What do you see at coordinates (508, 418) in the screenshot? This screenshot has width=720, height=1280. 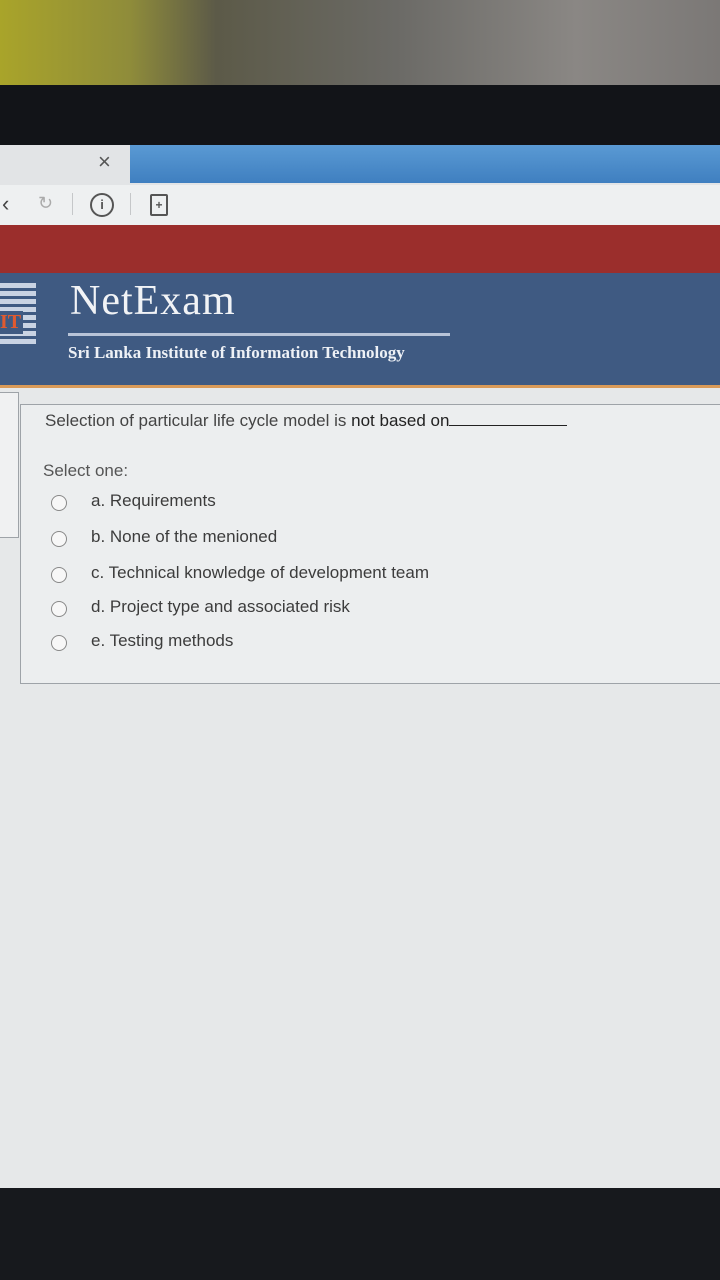 I see `answer-blank` at bounding box center [508, 418].